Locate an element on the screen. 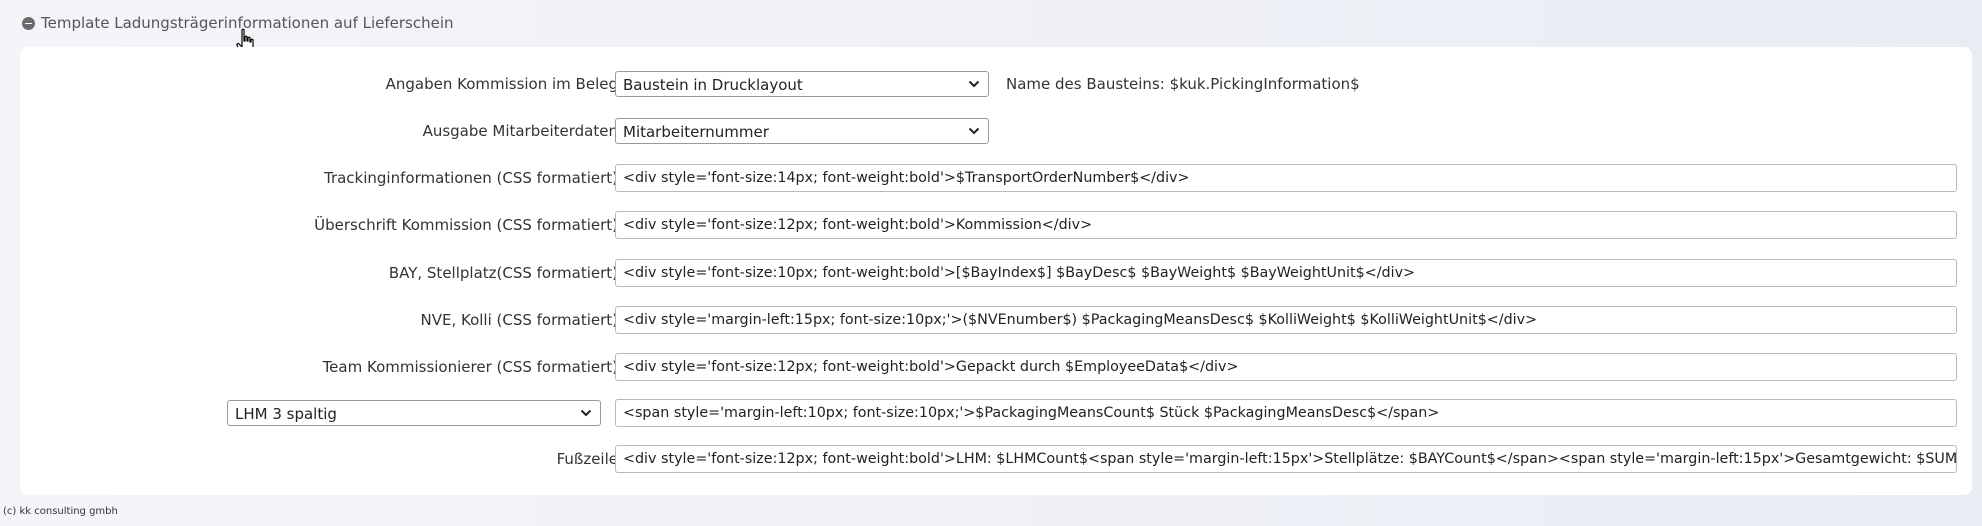  field-label: BAY, Stellplatz(CSS formatiert) is located at coordinates (503, 273).